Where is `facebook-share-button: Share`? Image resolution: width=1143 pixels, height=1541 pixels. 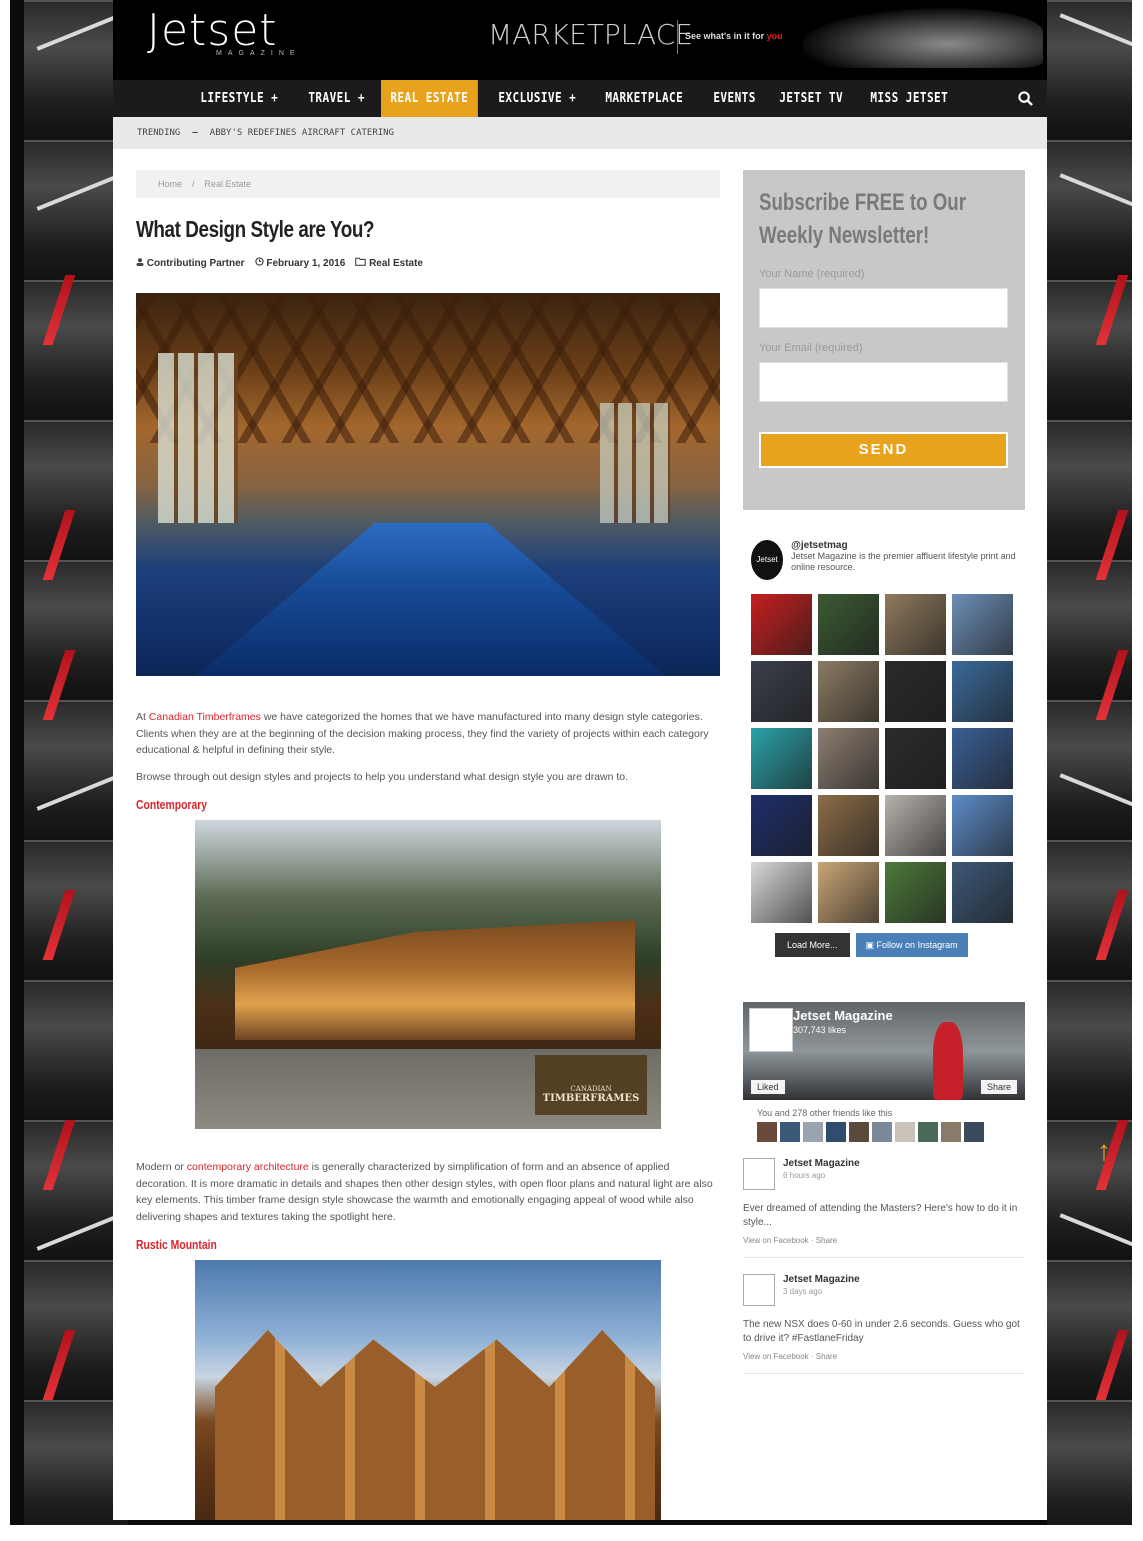 facebook-share-button: Share is located at coordinates (998, 1087).